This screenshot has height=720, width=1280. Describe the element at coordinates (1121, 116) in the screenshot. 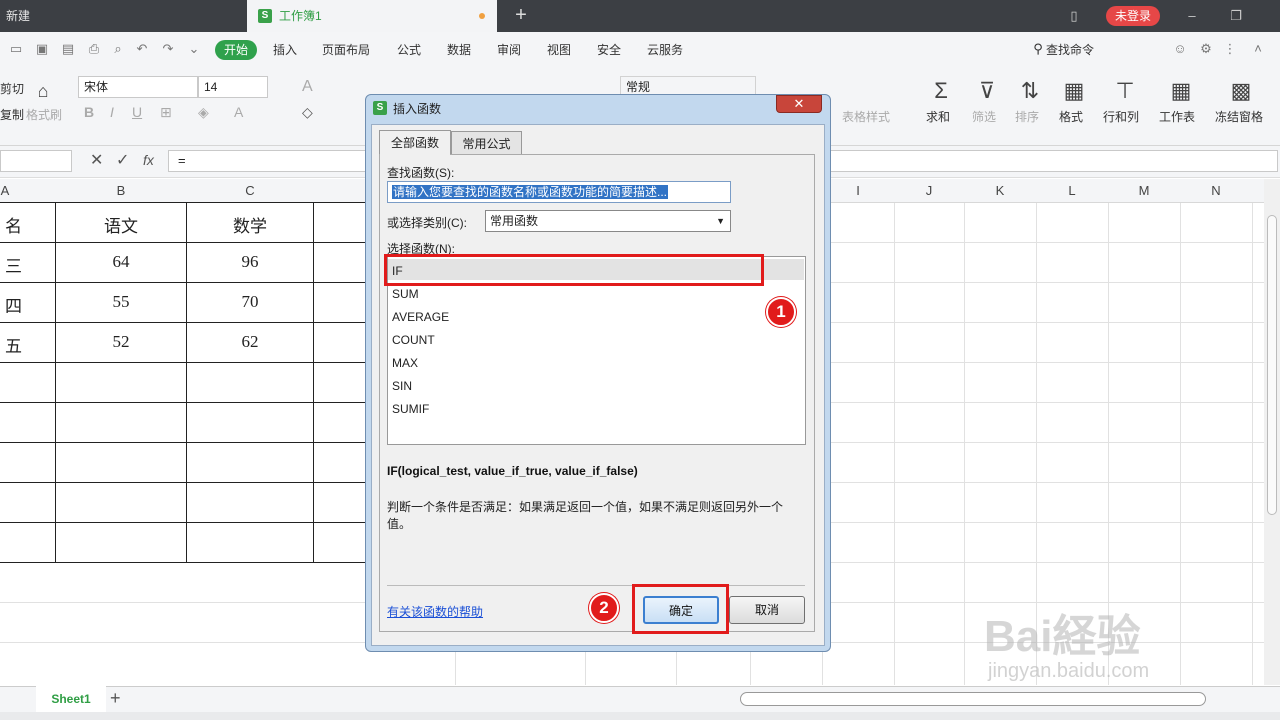

I see `row-col-button: 行和列` at that location.